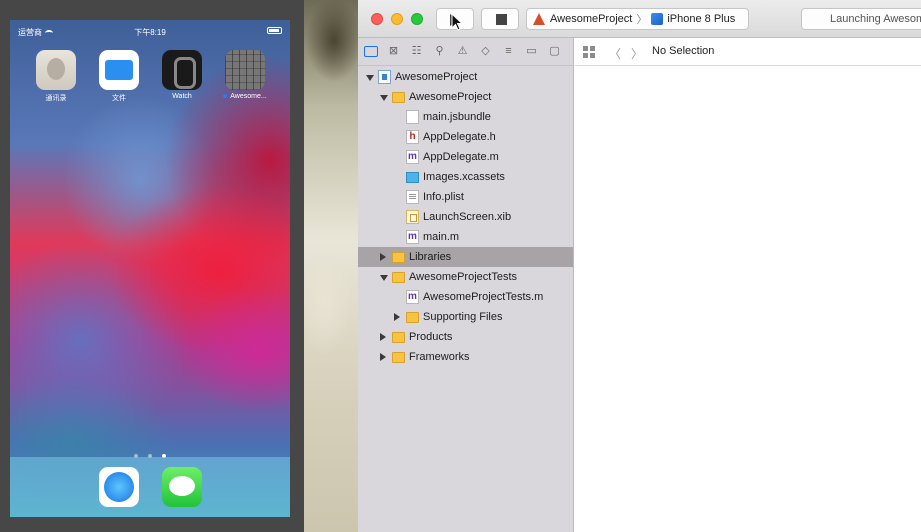  I want to click on source-control-icon: ⊠, so click(393, 51).